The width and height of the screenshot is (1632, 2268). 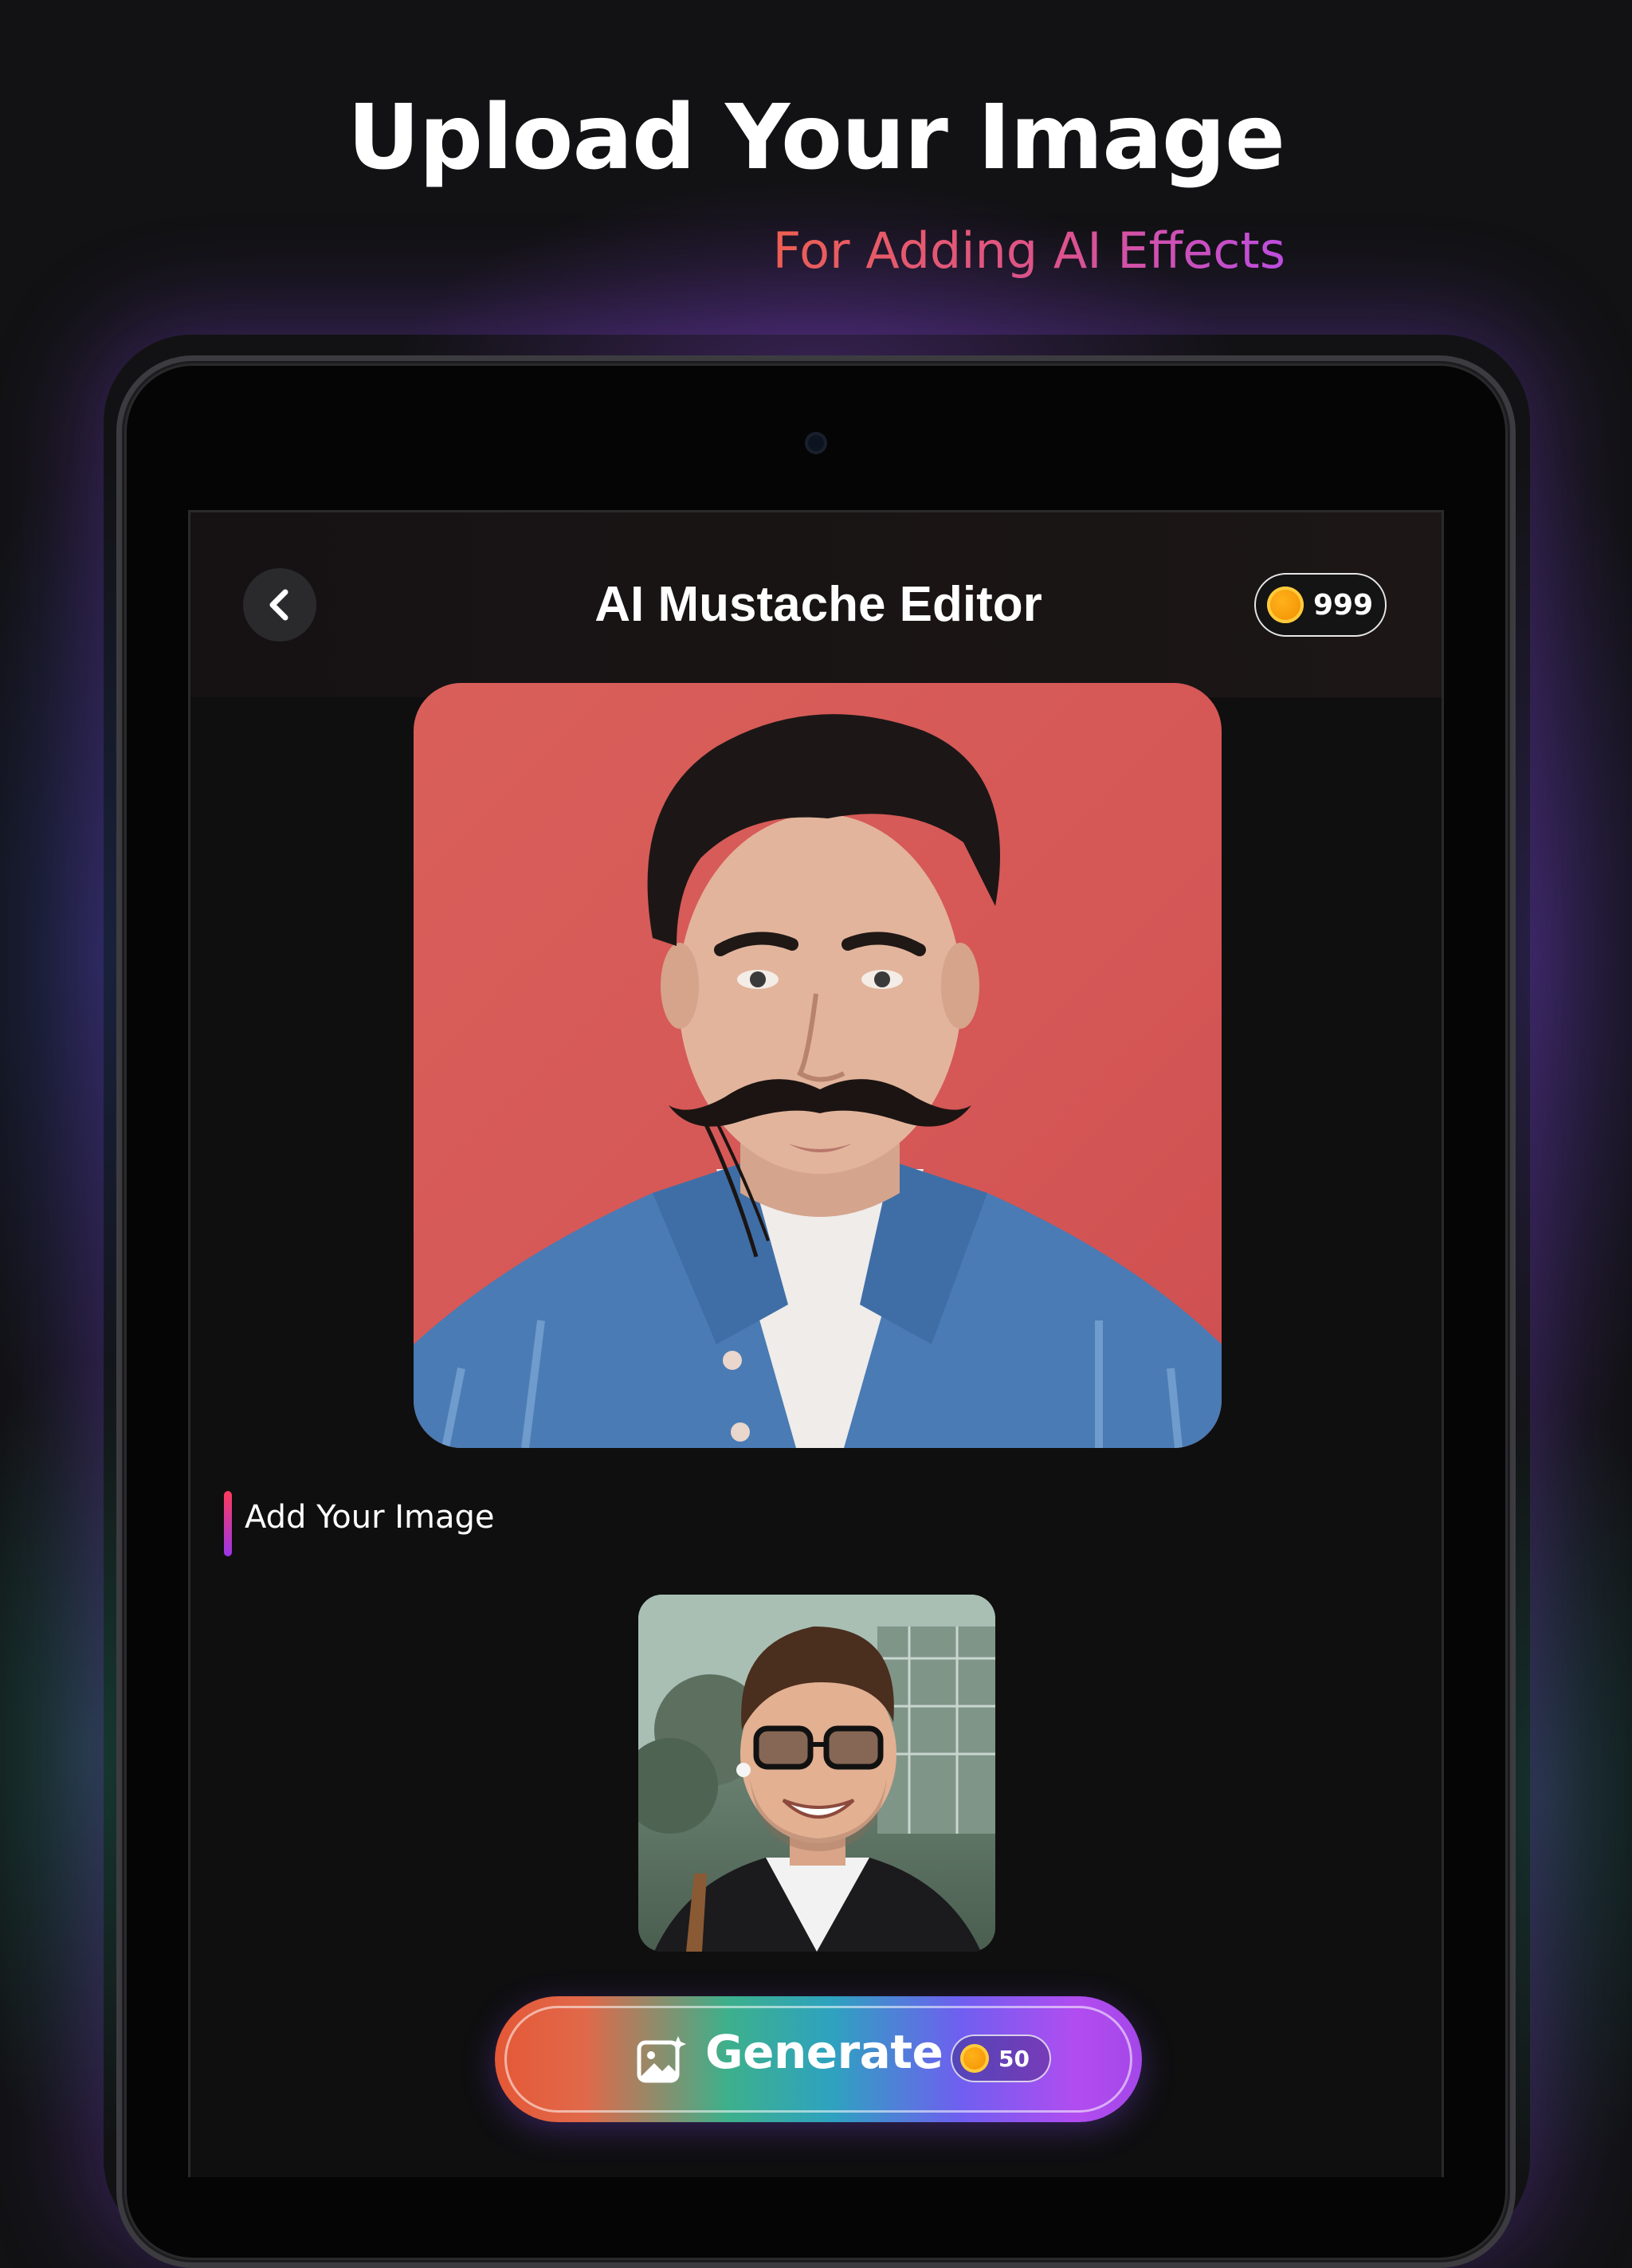 I want to click on marketing-headline: Upload Your Image, so click(x=816, y=138).